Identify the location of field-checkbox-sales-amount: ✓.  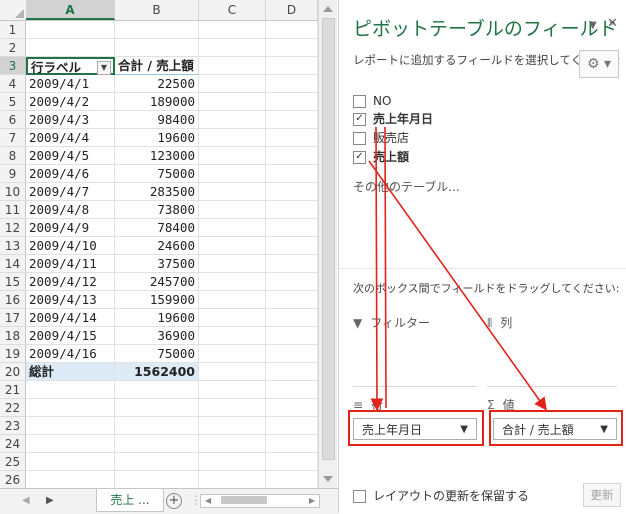
(359, 157).